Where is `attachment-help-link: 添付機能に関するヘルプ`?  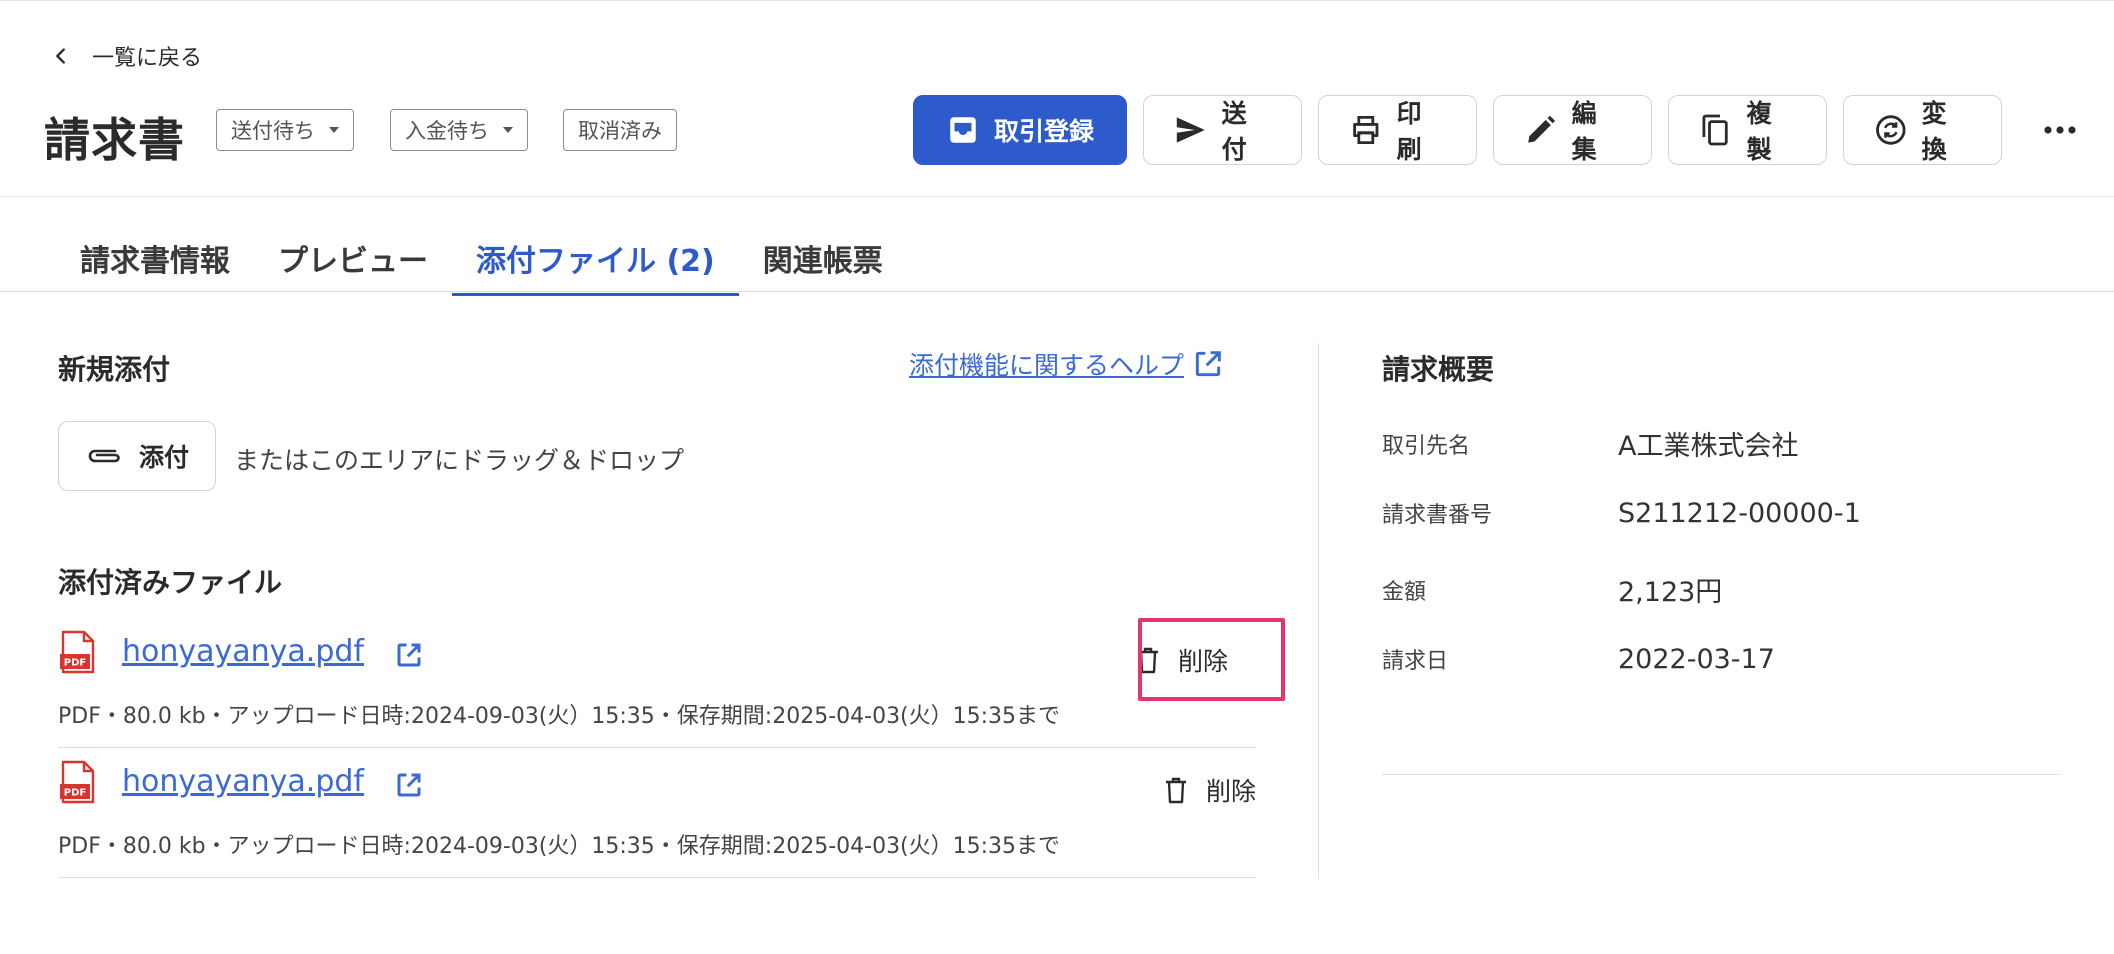 attachment-help-link: 添付機能に関するヘルプ is located at coordinates (1066, 364).